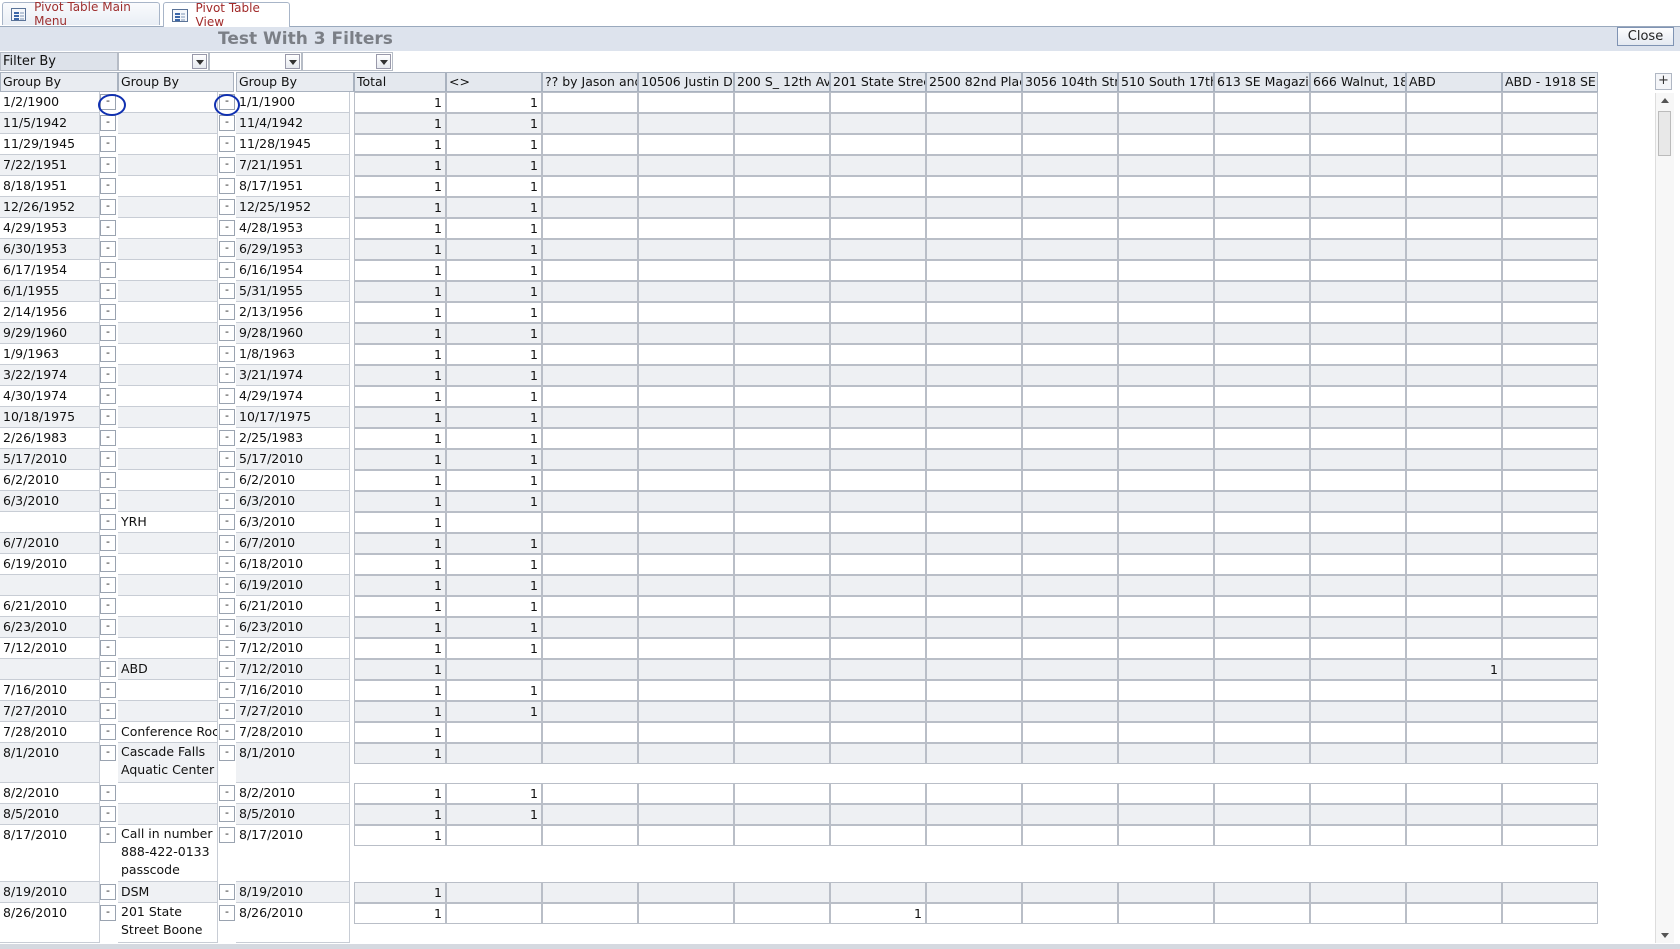 The width and height of the screenshot is (1680, 949). I want to click on tab-pivot-table-main-menu: Pivot Table Main Menu, so click(81, 14).